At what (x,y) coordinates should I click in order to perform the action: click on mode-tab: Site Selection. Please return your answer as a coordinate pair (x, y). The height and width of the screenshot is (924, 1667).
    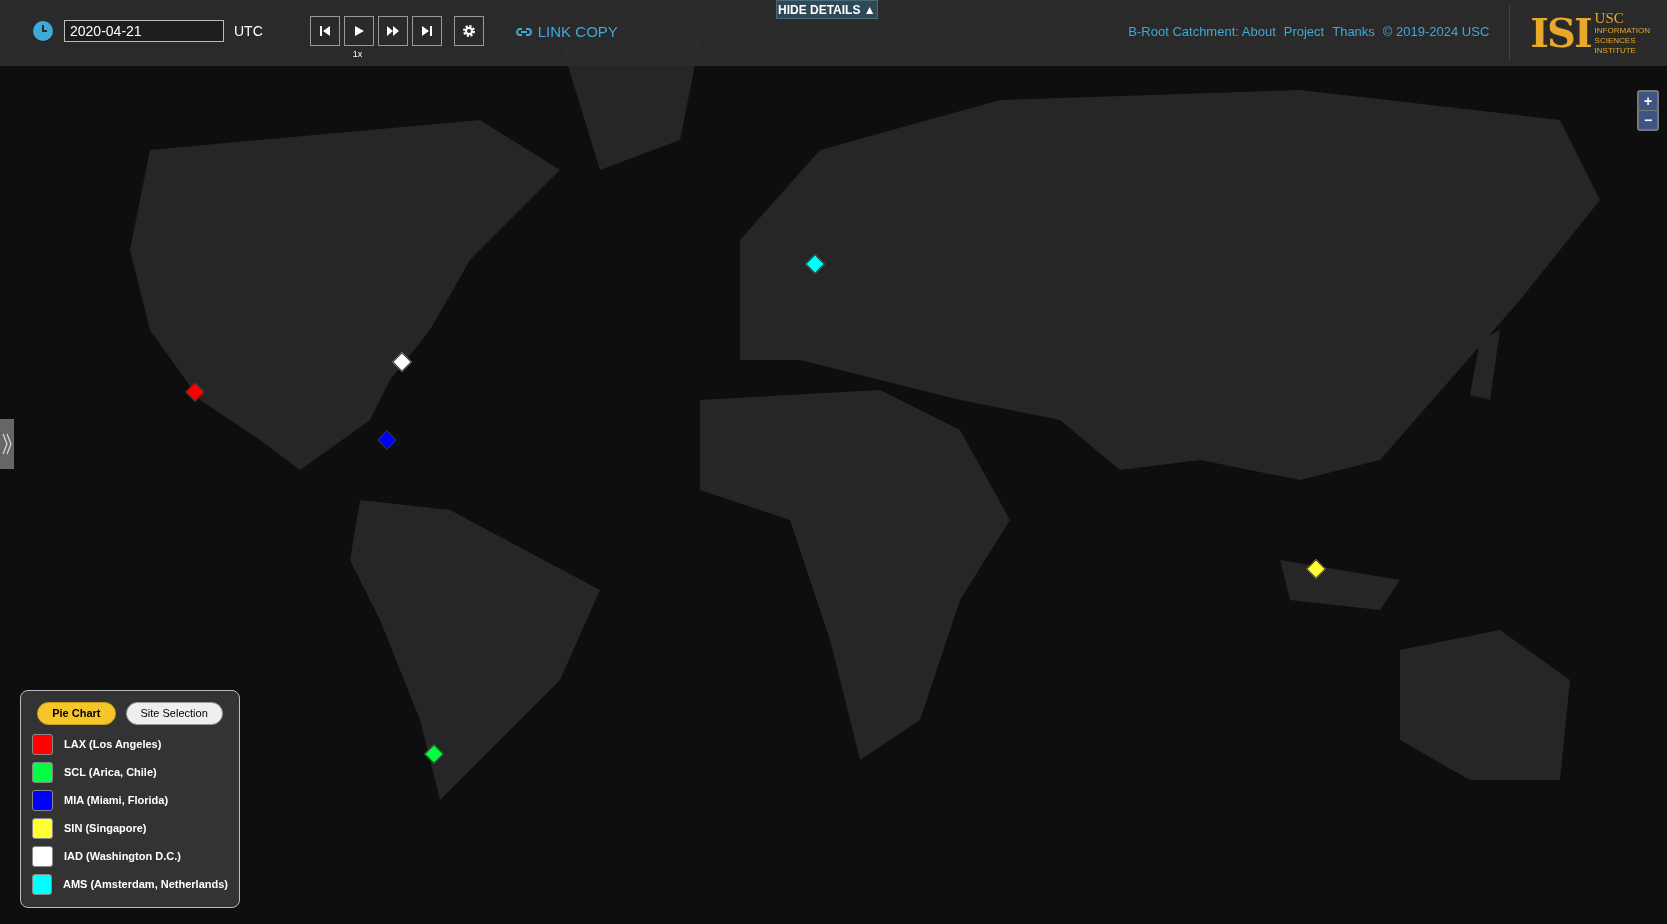
    Looking at the image, I should click on (174, 713).